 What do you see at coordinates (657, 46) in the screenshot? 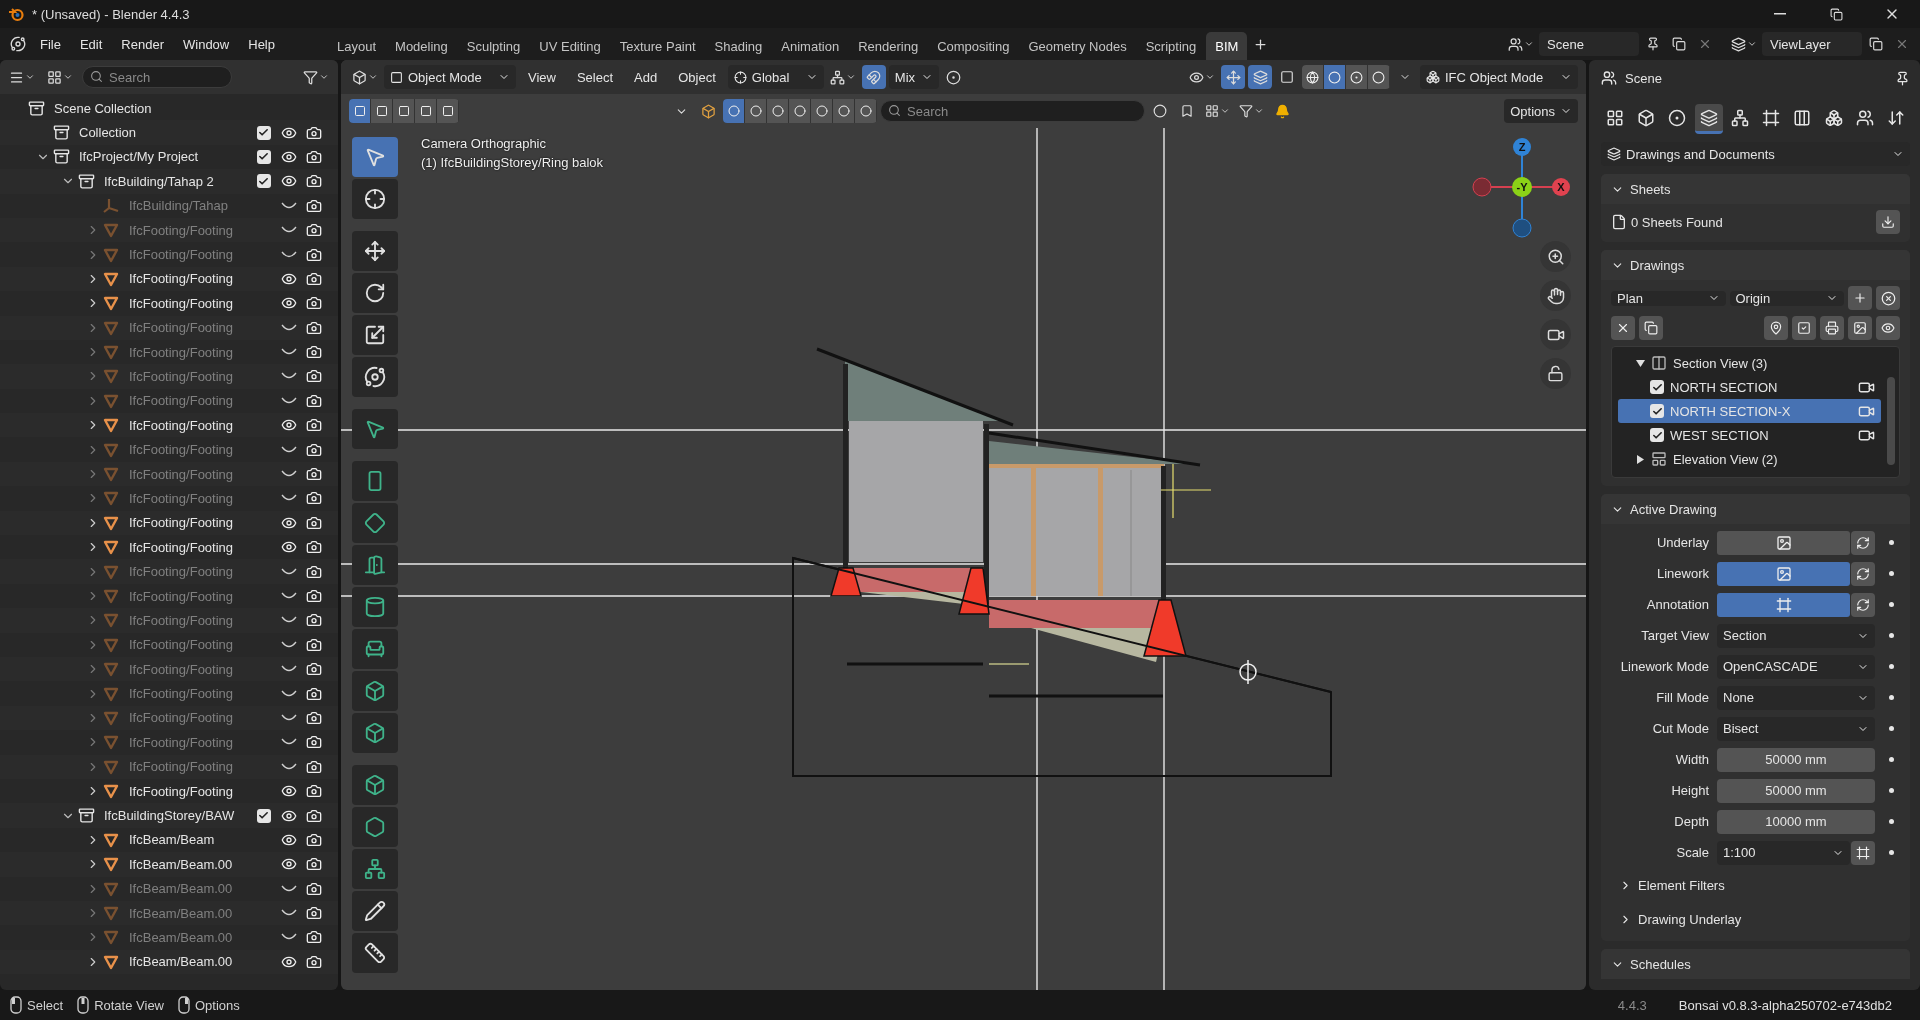
I see `workspace-tab: Texture Paint` at bounding box center [657, 46].